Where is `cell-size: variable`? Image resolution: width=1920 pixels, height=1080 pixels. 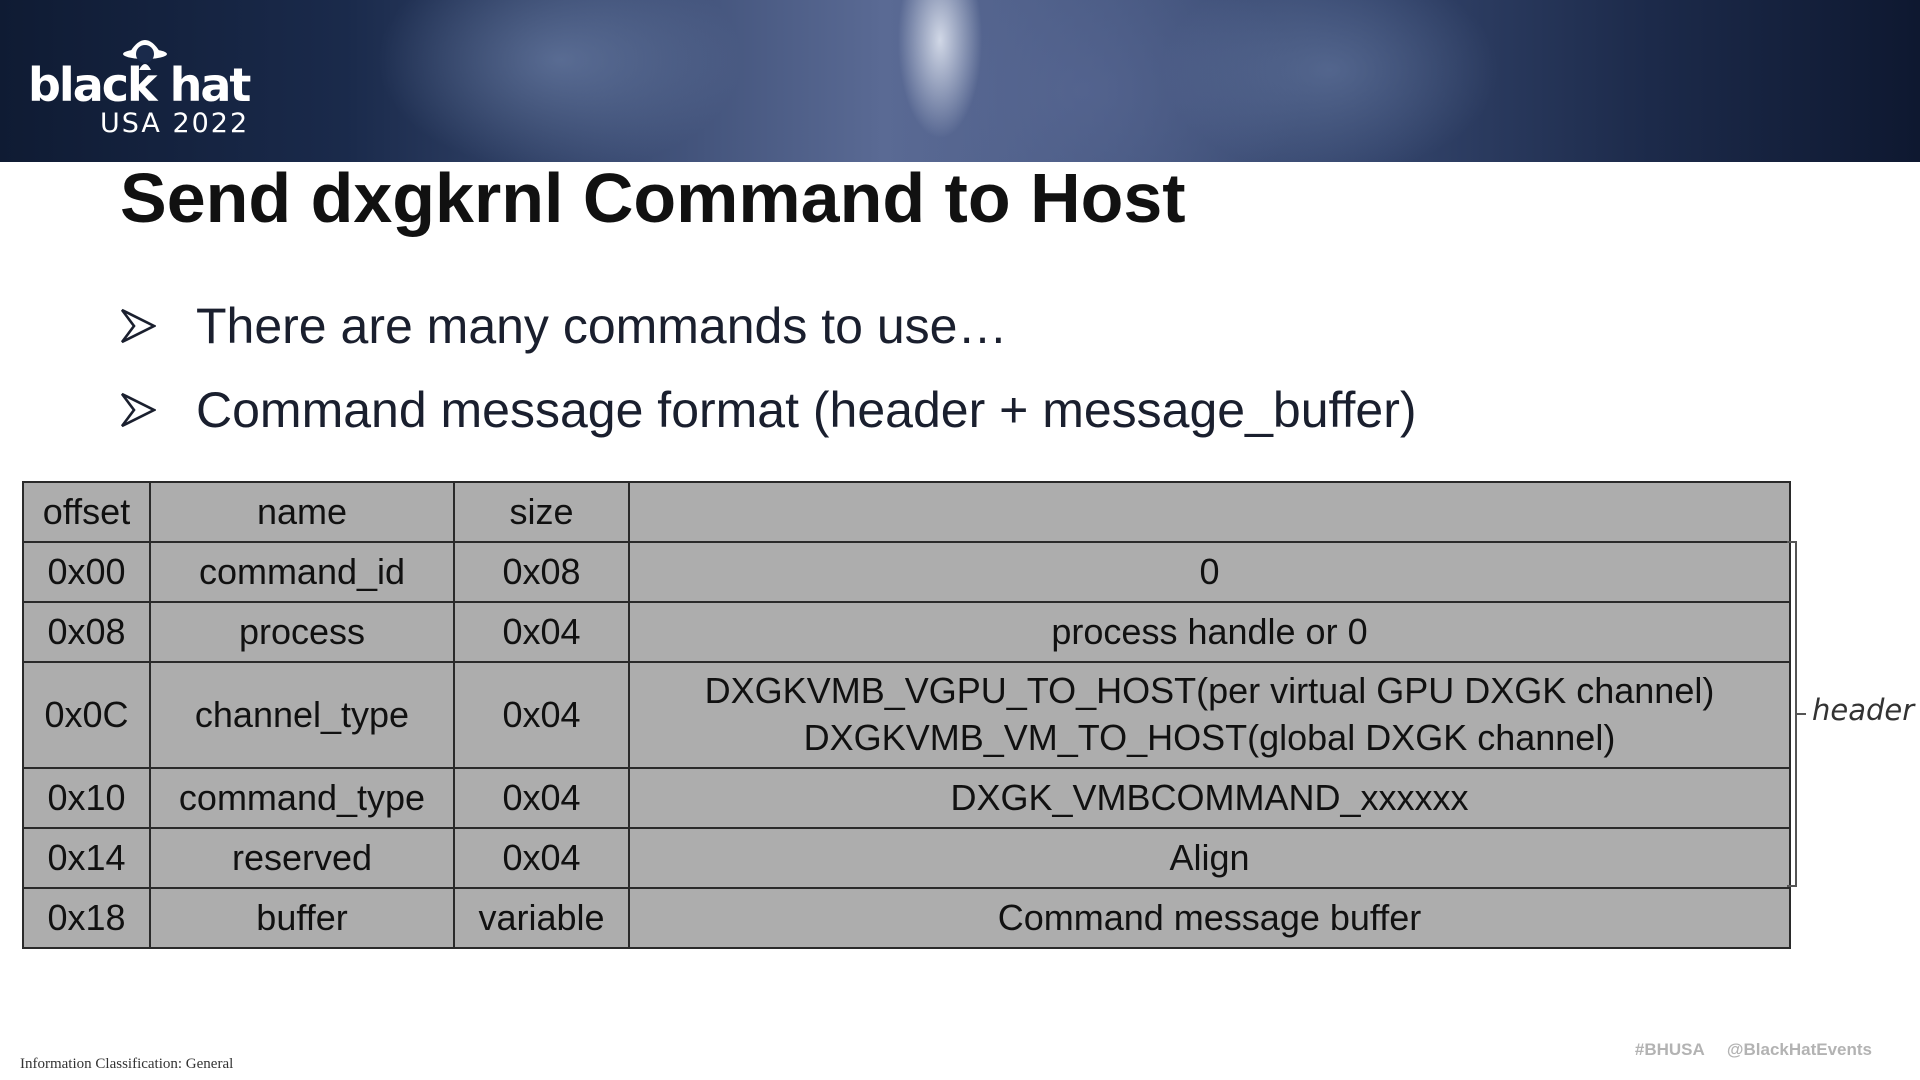 cell-size: variable is located at coordinates (541, 918).